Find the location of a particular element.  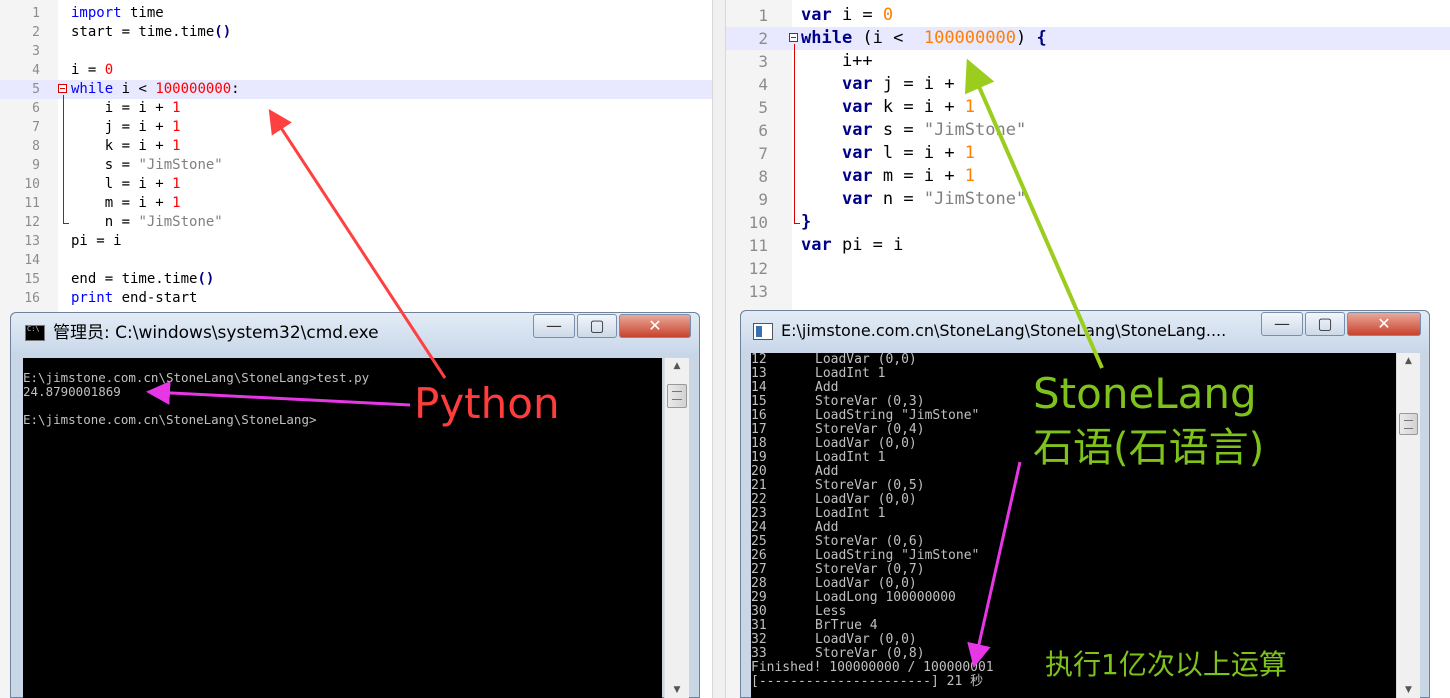

stonelang-time-arrow is located at coordinates (994, 564).